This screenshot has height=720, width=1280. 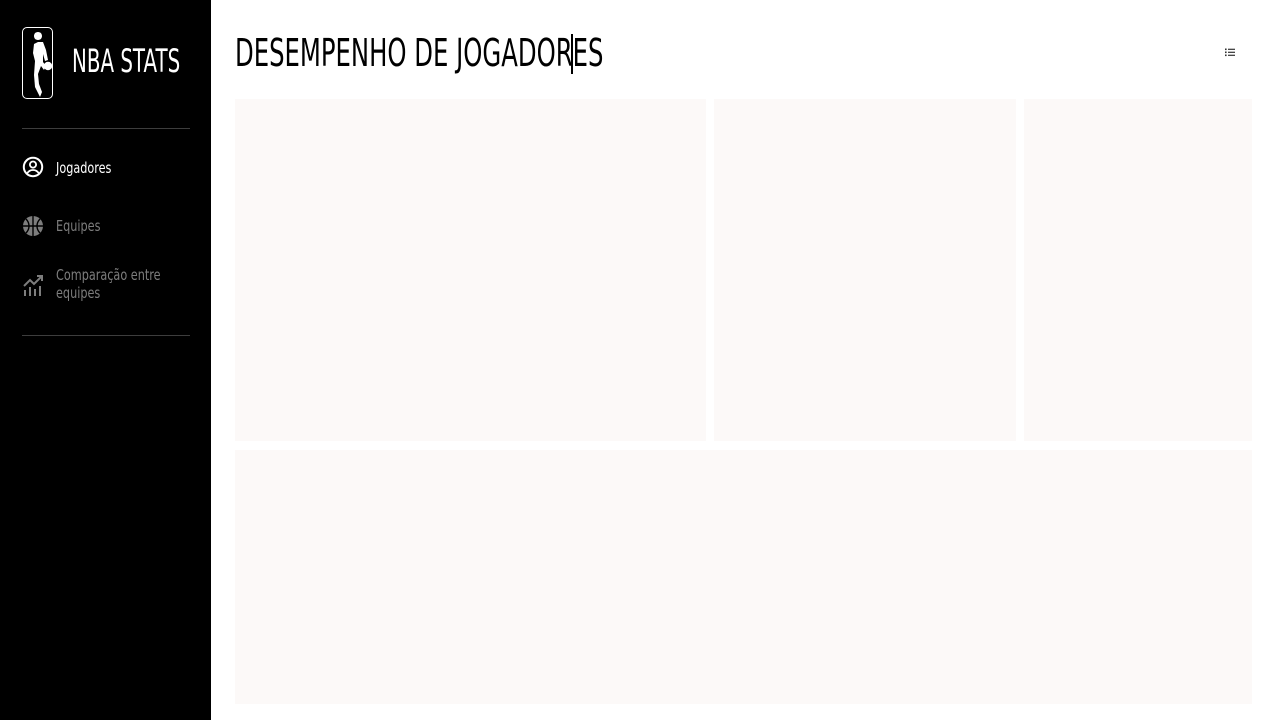 What do you see at coordinates (126, 61) in the screenshot?
I see `brand-title: NBA STATS` at bounding box center [126, 61].